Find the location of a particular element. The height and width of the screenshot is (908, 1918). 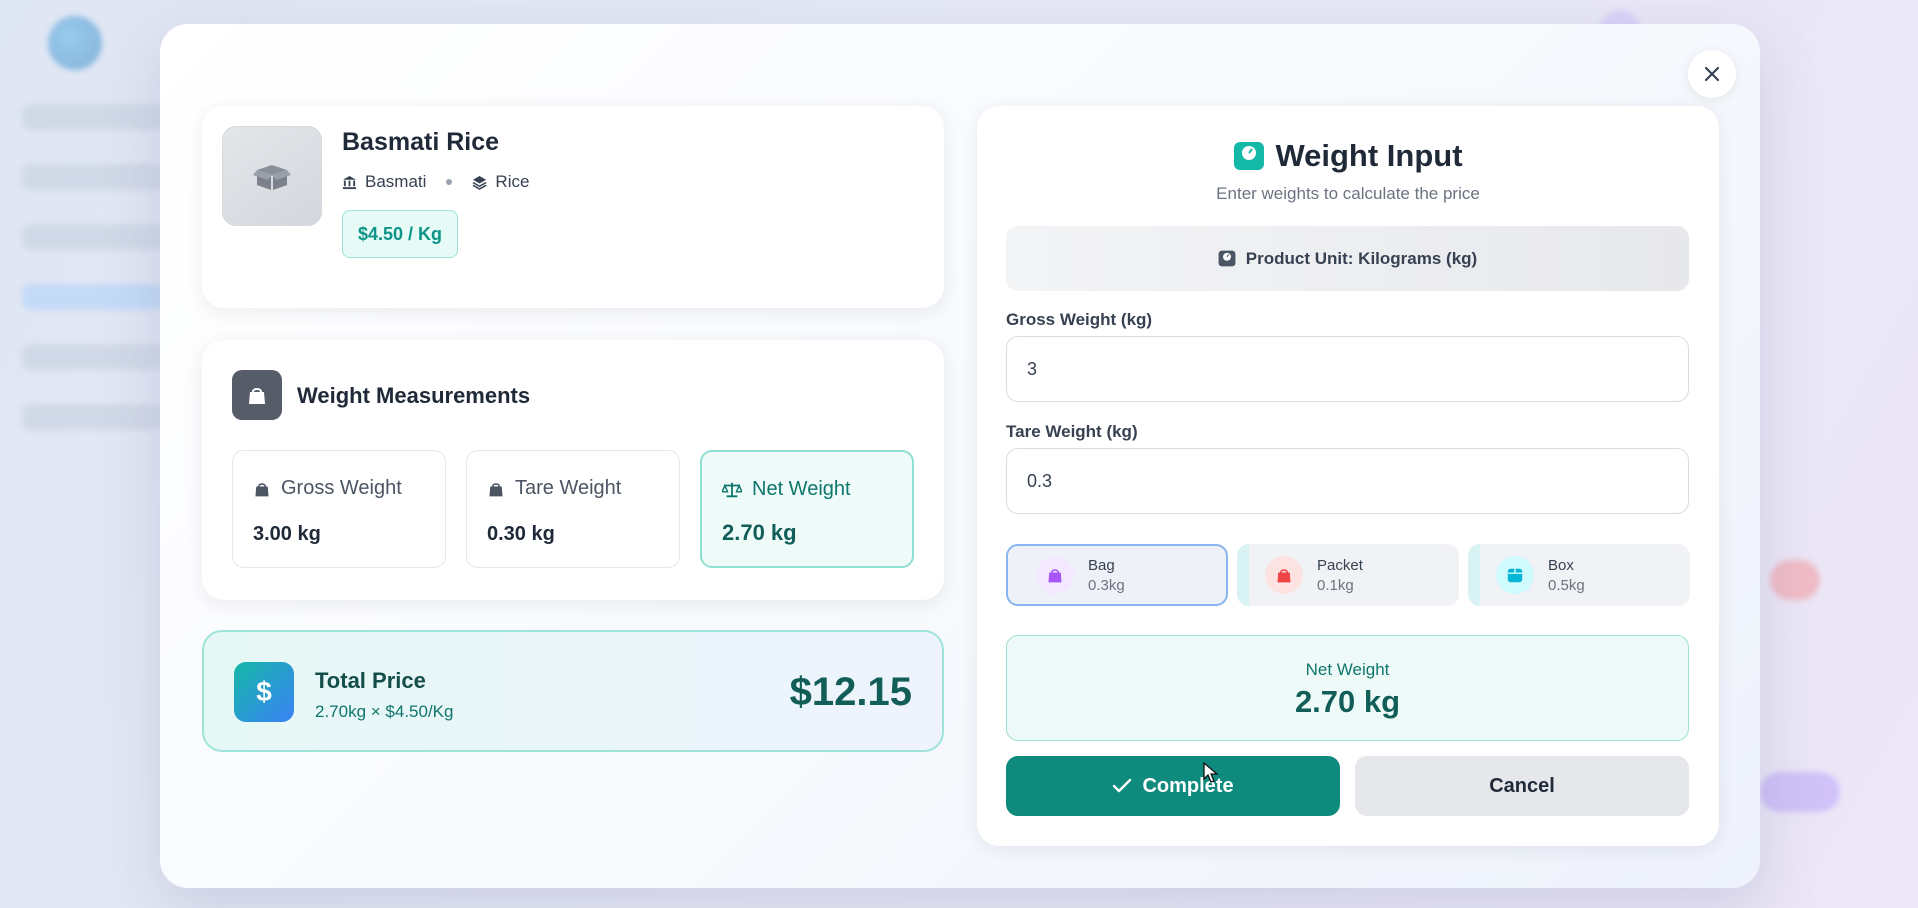

gross-weight-value: 3.00 kg is located at coordinates (287, 534).